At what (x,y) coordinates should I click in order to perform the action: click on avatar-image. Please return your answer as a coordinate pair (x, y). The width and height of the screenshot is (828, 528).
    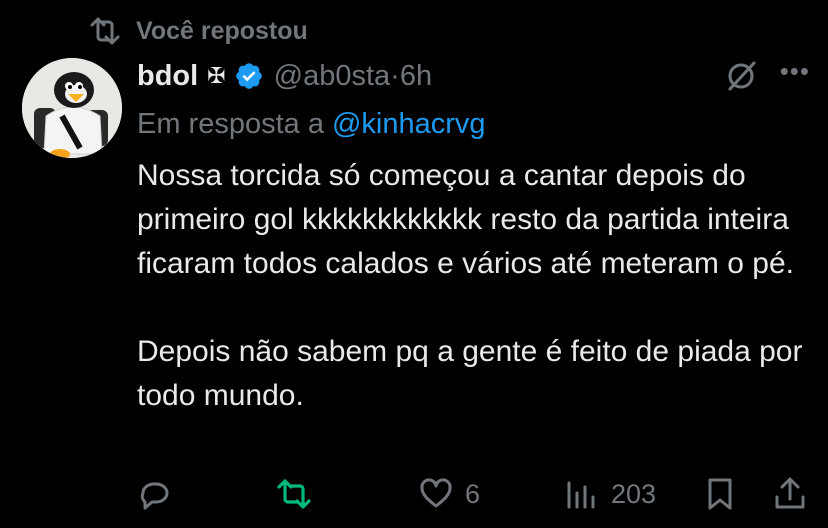
    Looking at the image, I should click on (72, 108).